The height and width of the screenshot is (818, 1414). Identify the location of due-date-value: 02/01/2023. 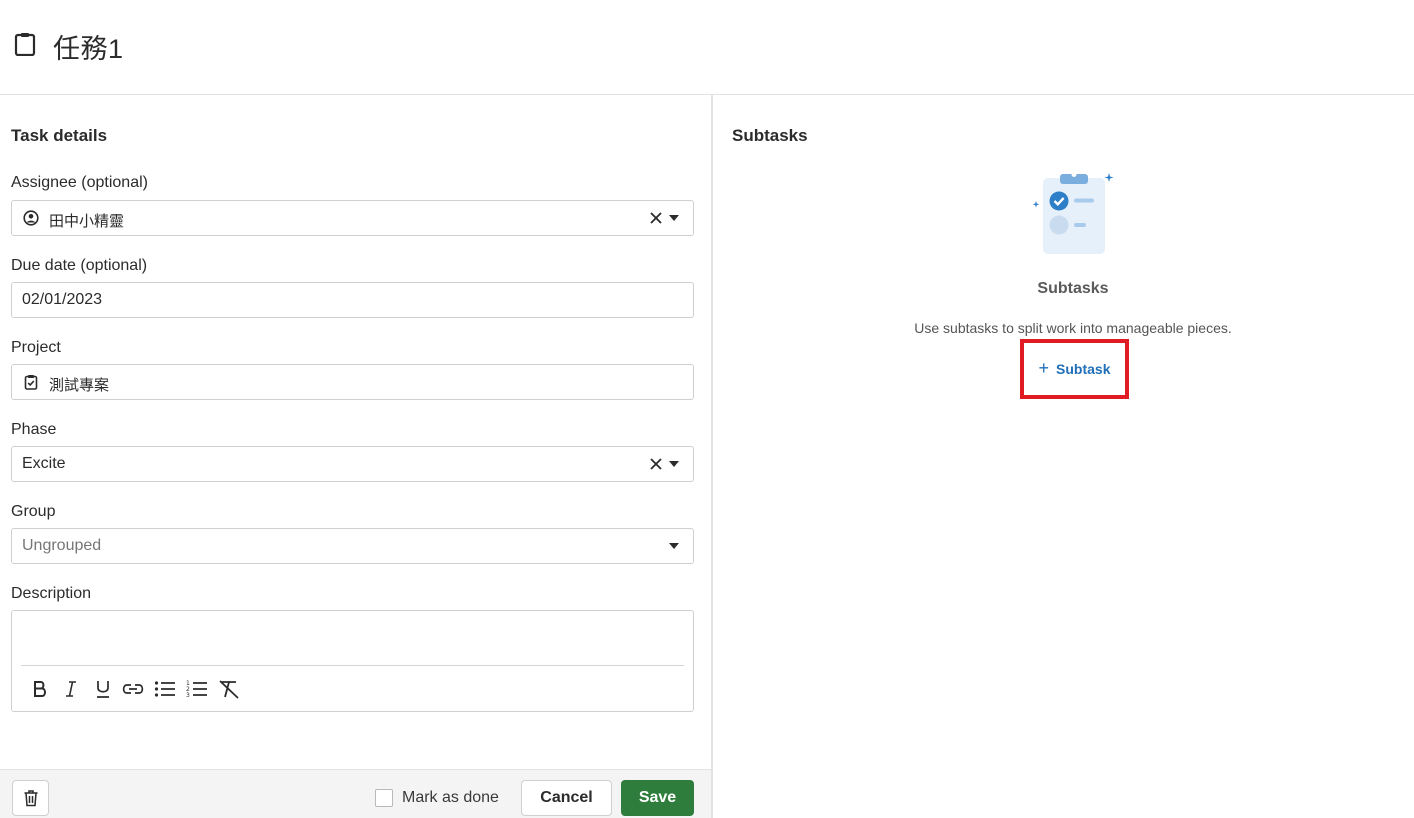
(62, 299).